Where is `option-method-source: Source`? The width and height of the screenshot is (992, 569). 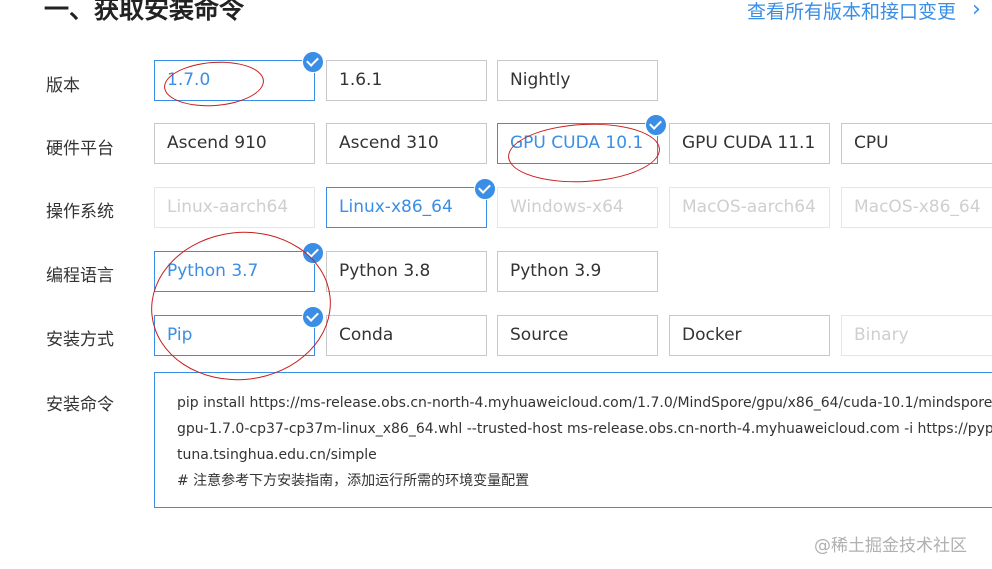 option-method-source: Source is located at coordinates (577, 335).